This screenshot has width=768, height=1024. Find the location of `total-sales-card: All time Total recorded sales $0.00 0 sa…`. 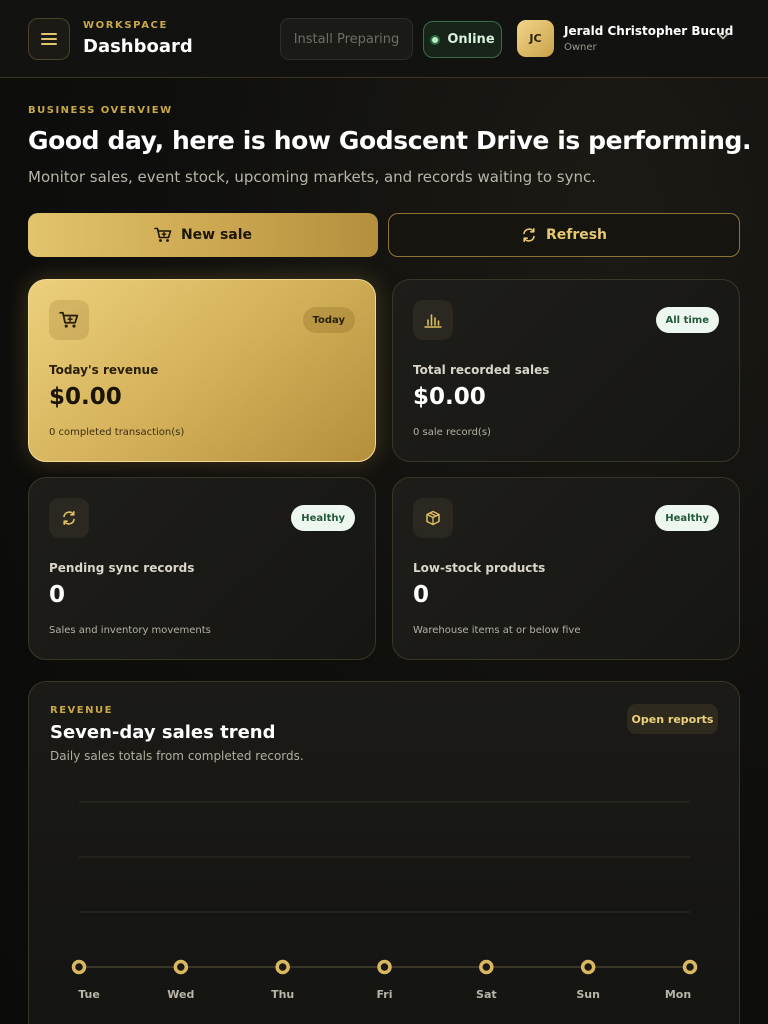

total-sales-card: All time Total recorded sales $0.00 0 sa… is located at coordinates (566, 370).